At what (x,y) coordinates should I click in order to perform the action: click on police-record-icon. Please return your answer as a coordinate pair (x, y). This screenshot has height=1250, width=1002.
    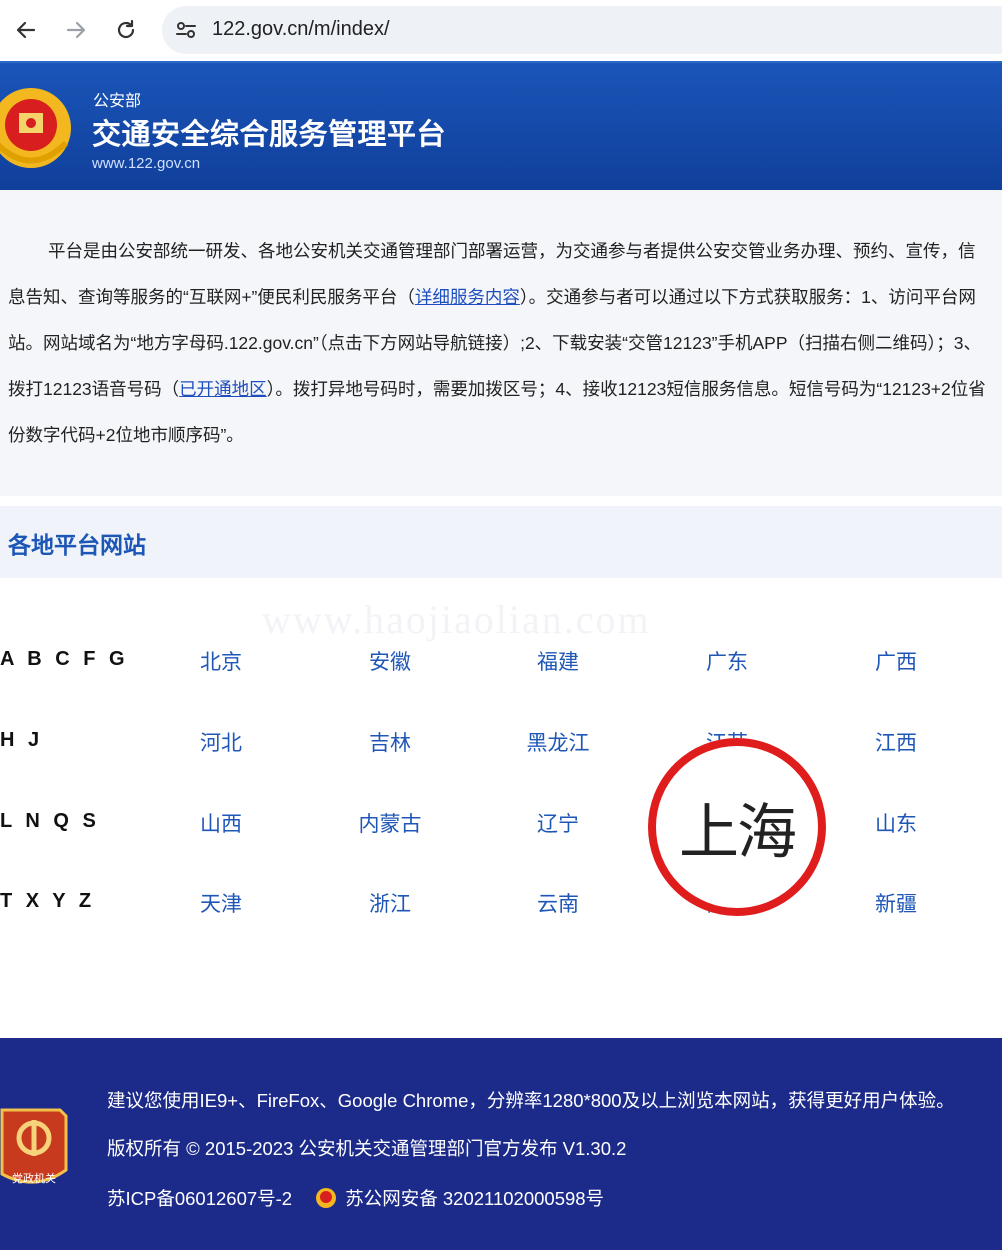
    Looking at the image, I should click on (326, 1198).